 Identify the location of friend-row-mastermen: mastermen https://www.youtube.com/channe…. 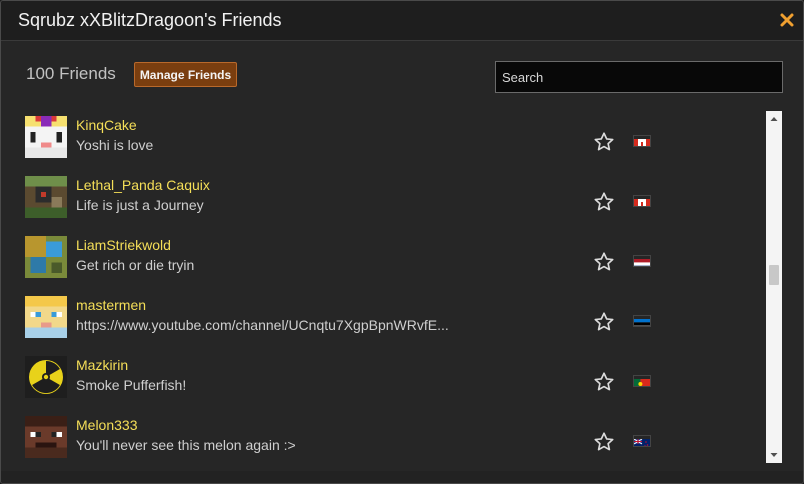
(389, 321).